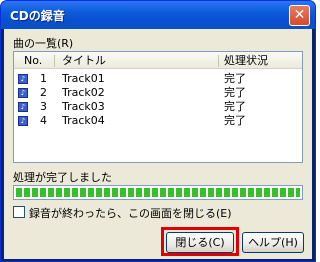 This screenshot has height=262, width=320. I want to click on window-close-button: ✕, so click(299, 15).